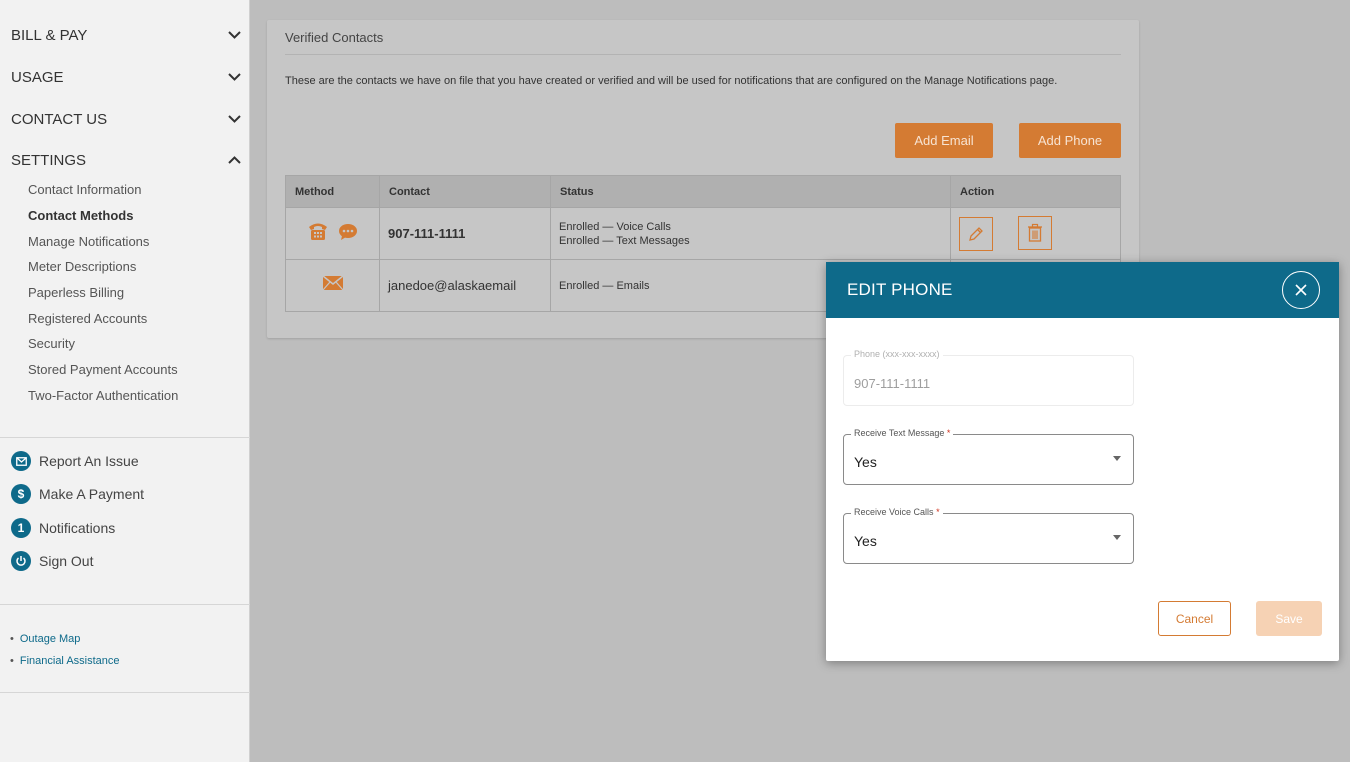  I want to click on nav-label: SETTINGS, so click(49, 160).